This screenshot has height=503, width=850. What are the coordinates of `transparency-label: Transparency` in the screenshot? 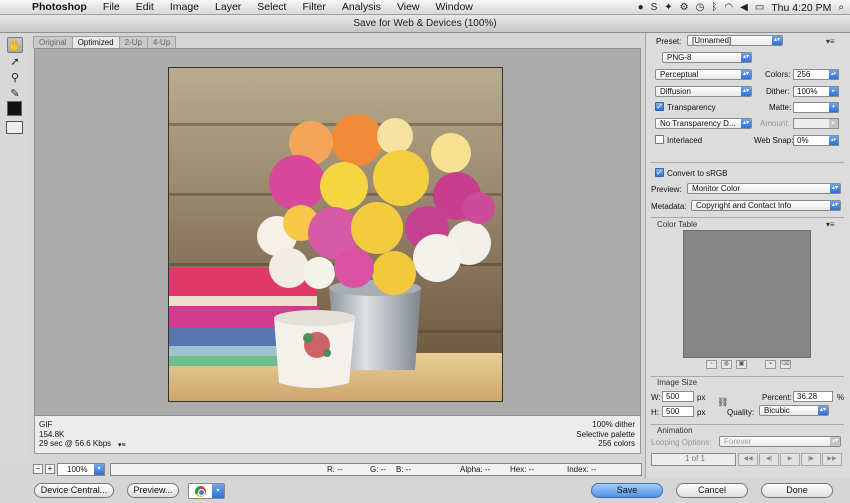 It's located at (691, 107).